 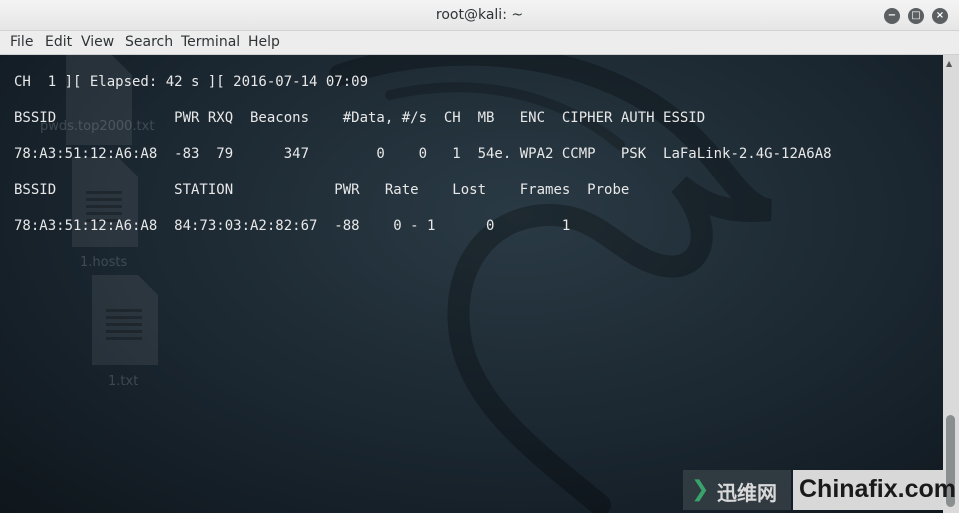 I want to click on watermark-text: 迅维网, so click(x=747, y=493).